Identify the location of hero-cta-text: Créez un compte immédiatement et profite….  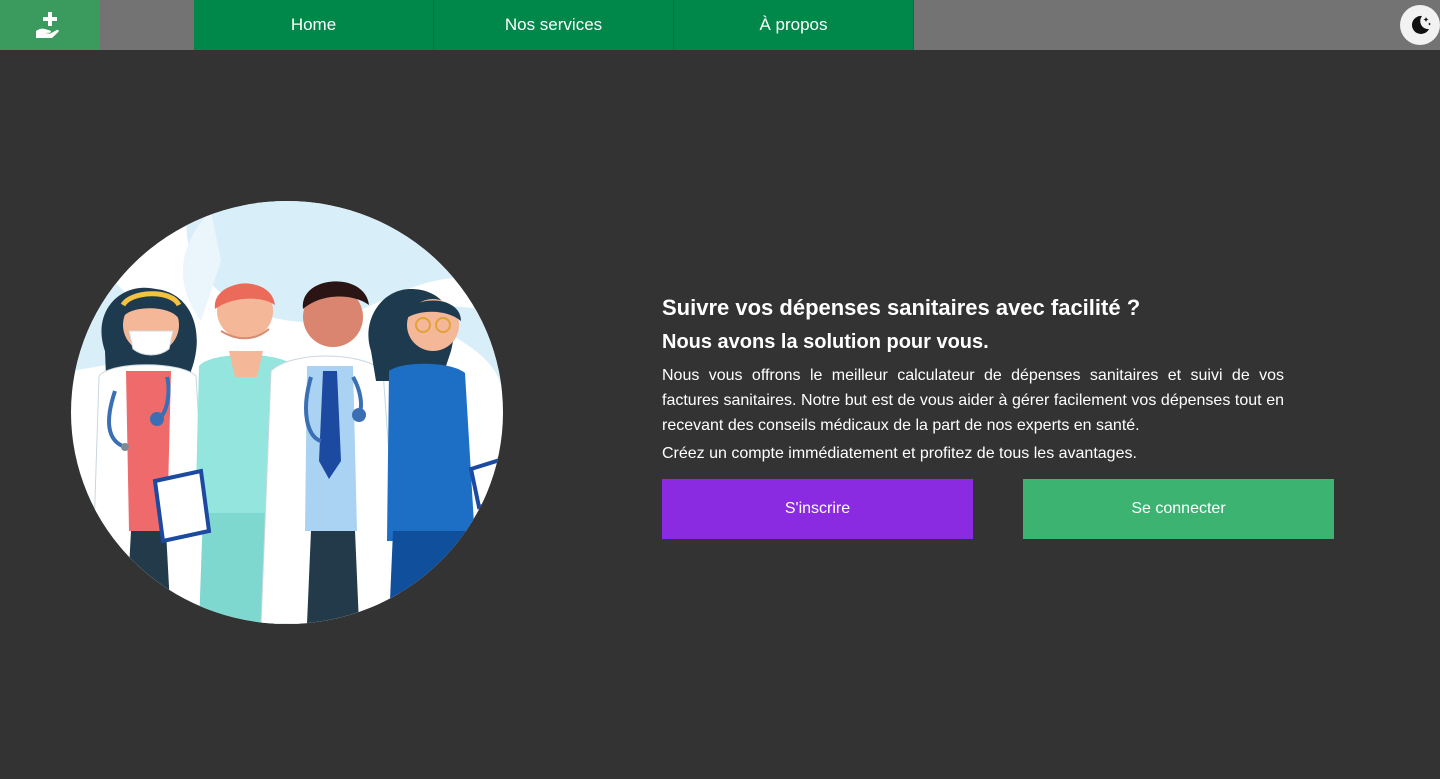
(899, 453).